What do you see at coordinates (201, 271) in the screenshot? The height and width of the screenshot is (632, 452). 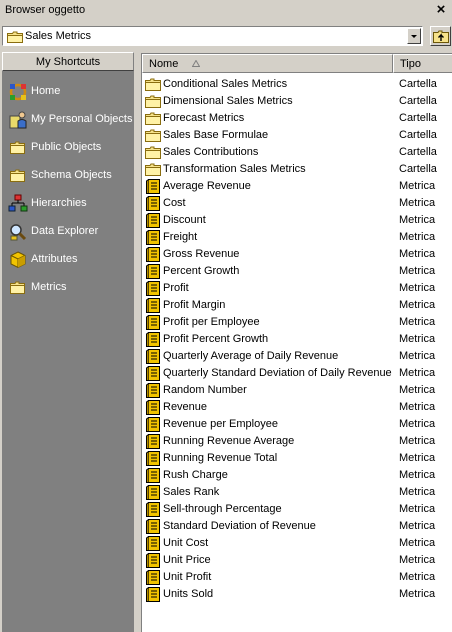 I see `item-name: Percent Growth` at bounding box center [201, 271].